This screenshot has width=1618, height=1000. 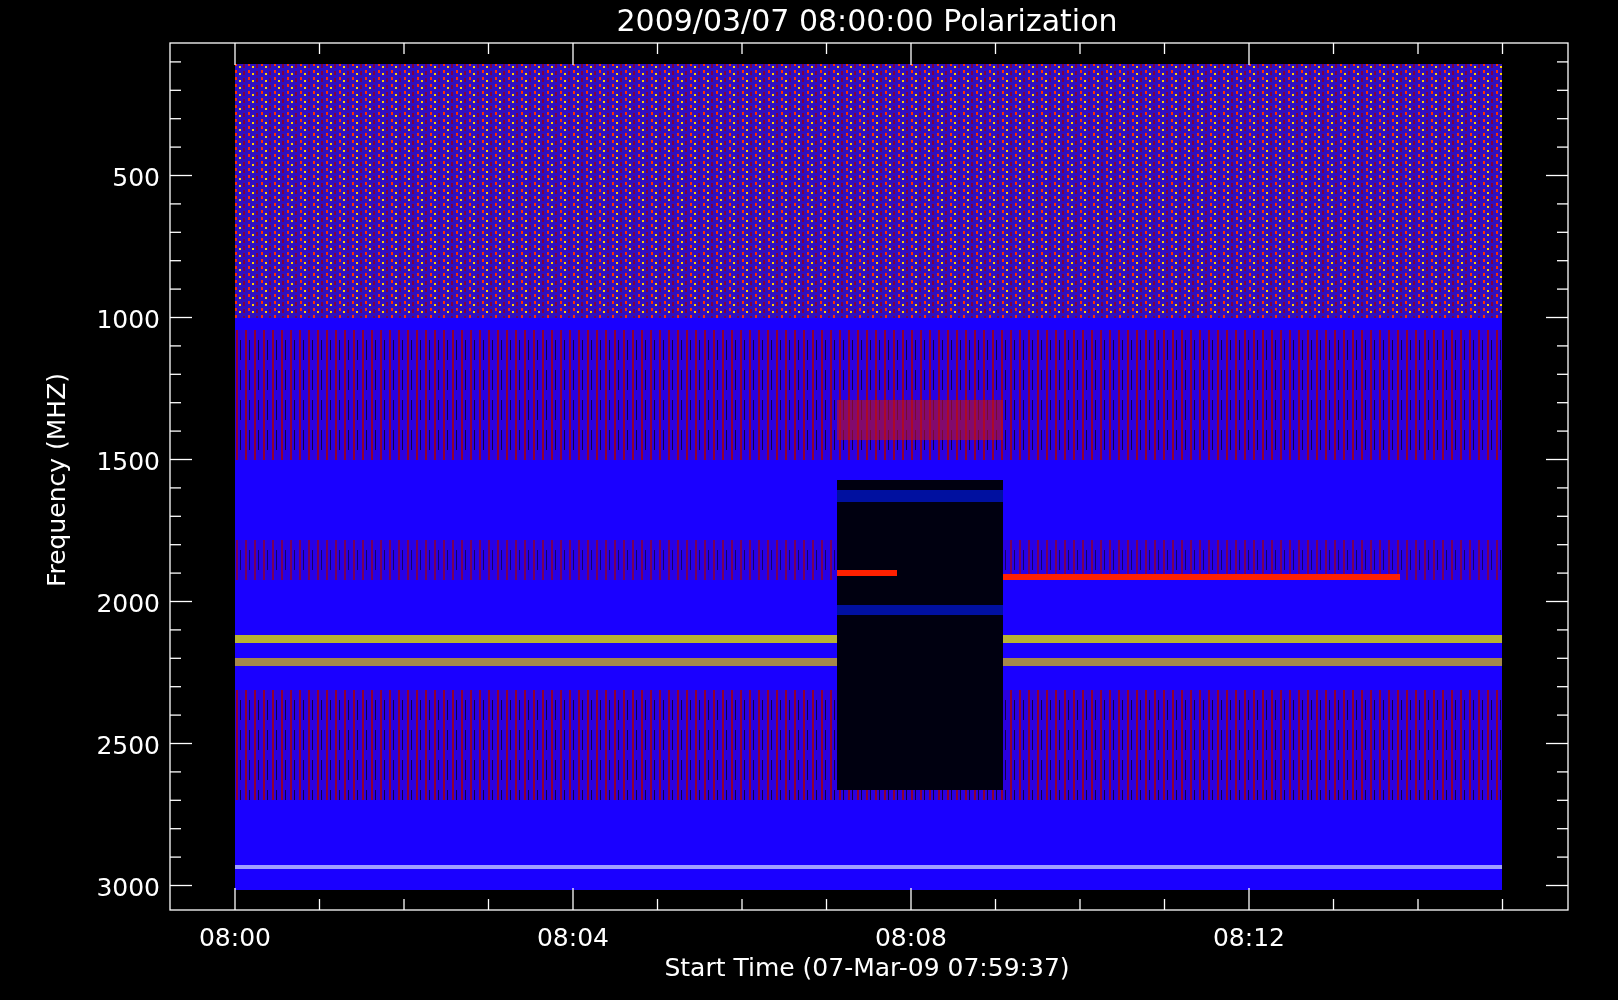 What do you see at coordinates (128, 745) in the screenshot?
I see `axis-tick-label: 2500` at bounding box center [128, 745].